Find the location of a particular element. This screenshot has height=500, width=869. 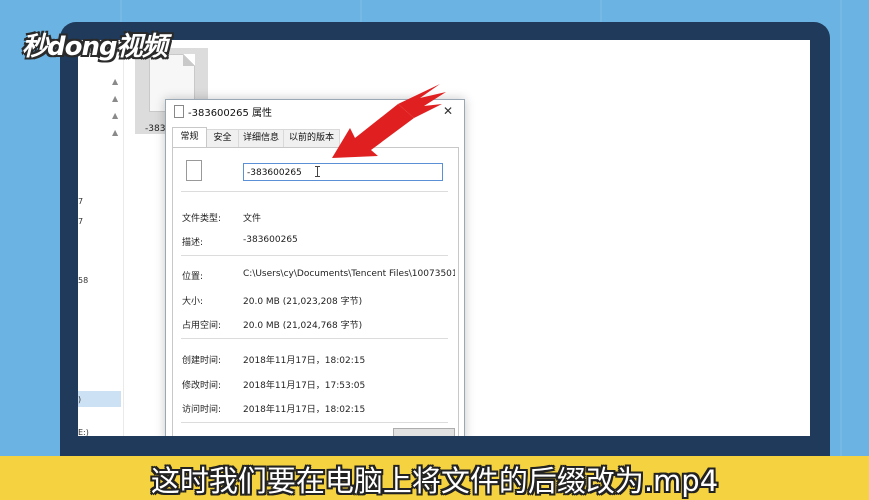

brand-logo: 秒dong视频 is located at coordinates (95, 47).